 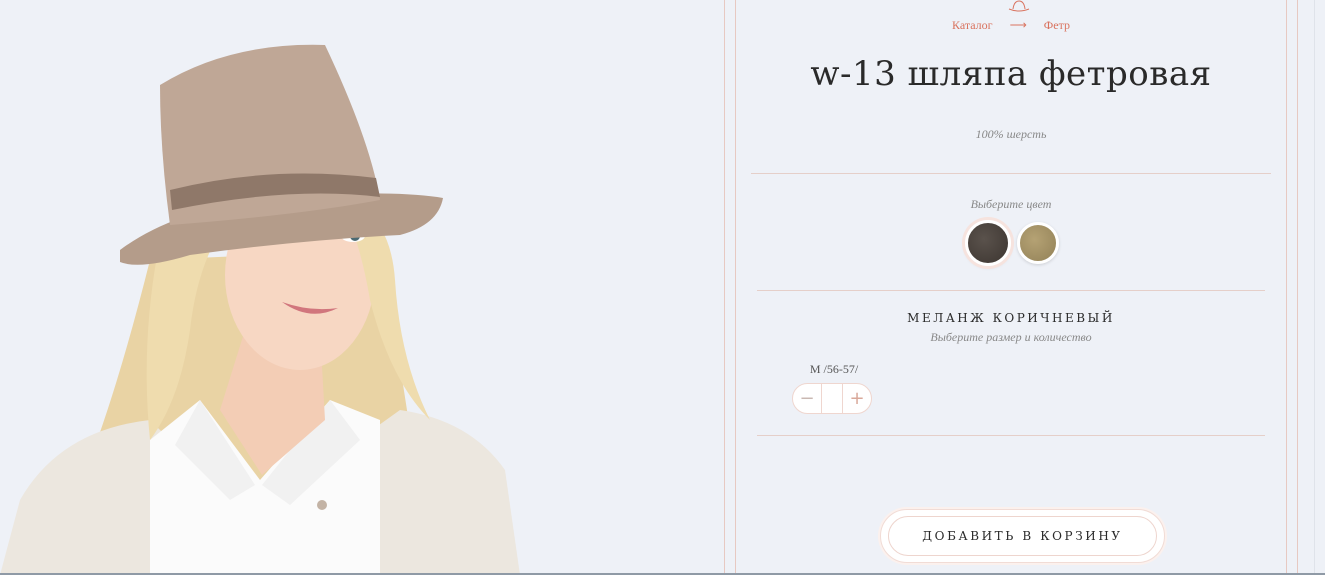 I want to click on selected-color-name: МЕЛАНЖ КОРИЧНЕВЫЙ, so click(x=1011, y=318).